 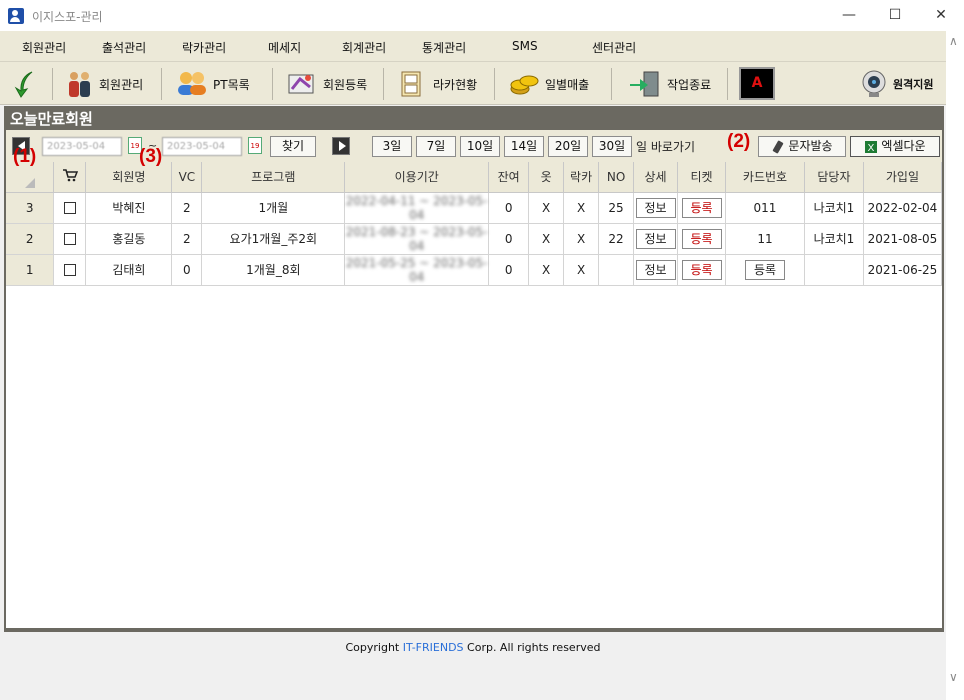 What do you see at coordinates (568, 146) in the screenshot?
I see `quick-20days-button: 20일` at bounding box center [568, 146].